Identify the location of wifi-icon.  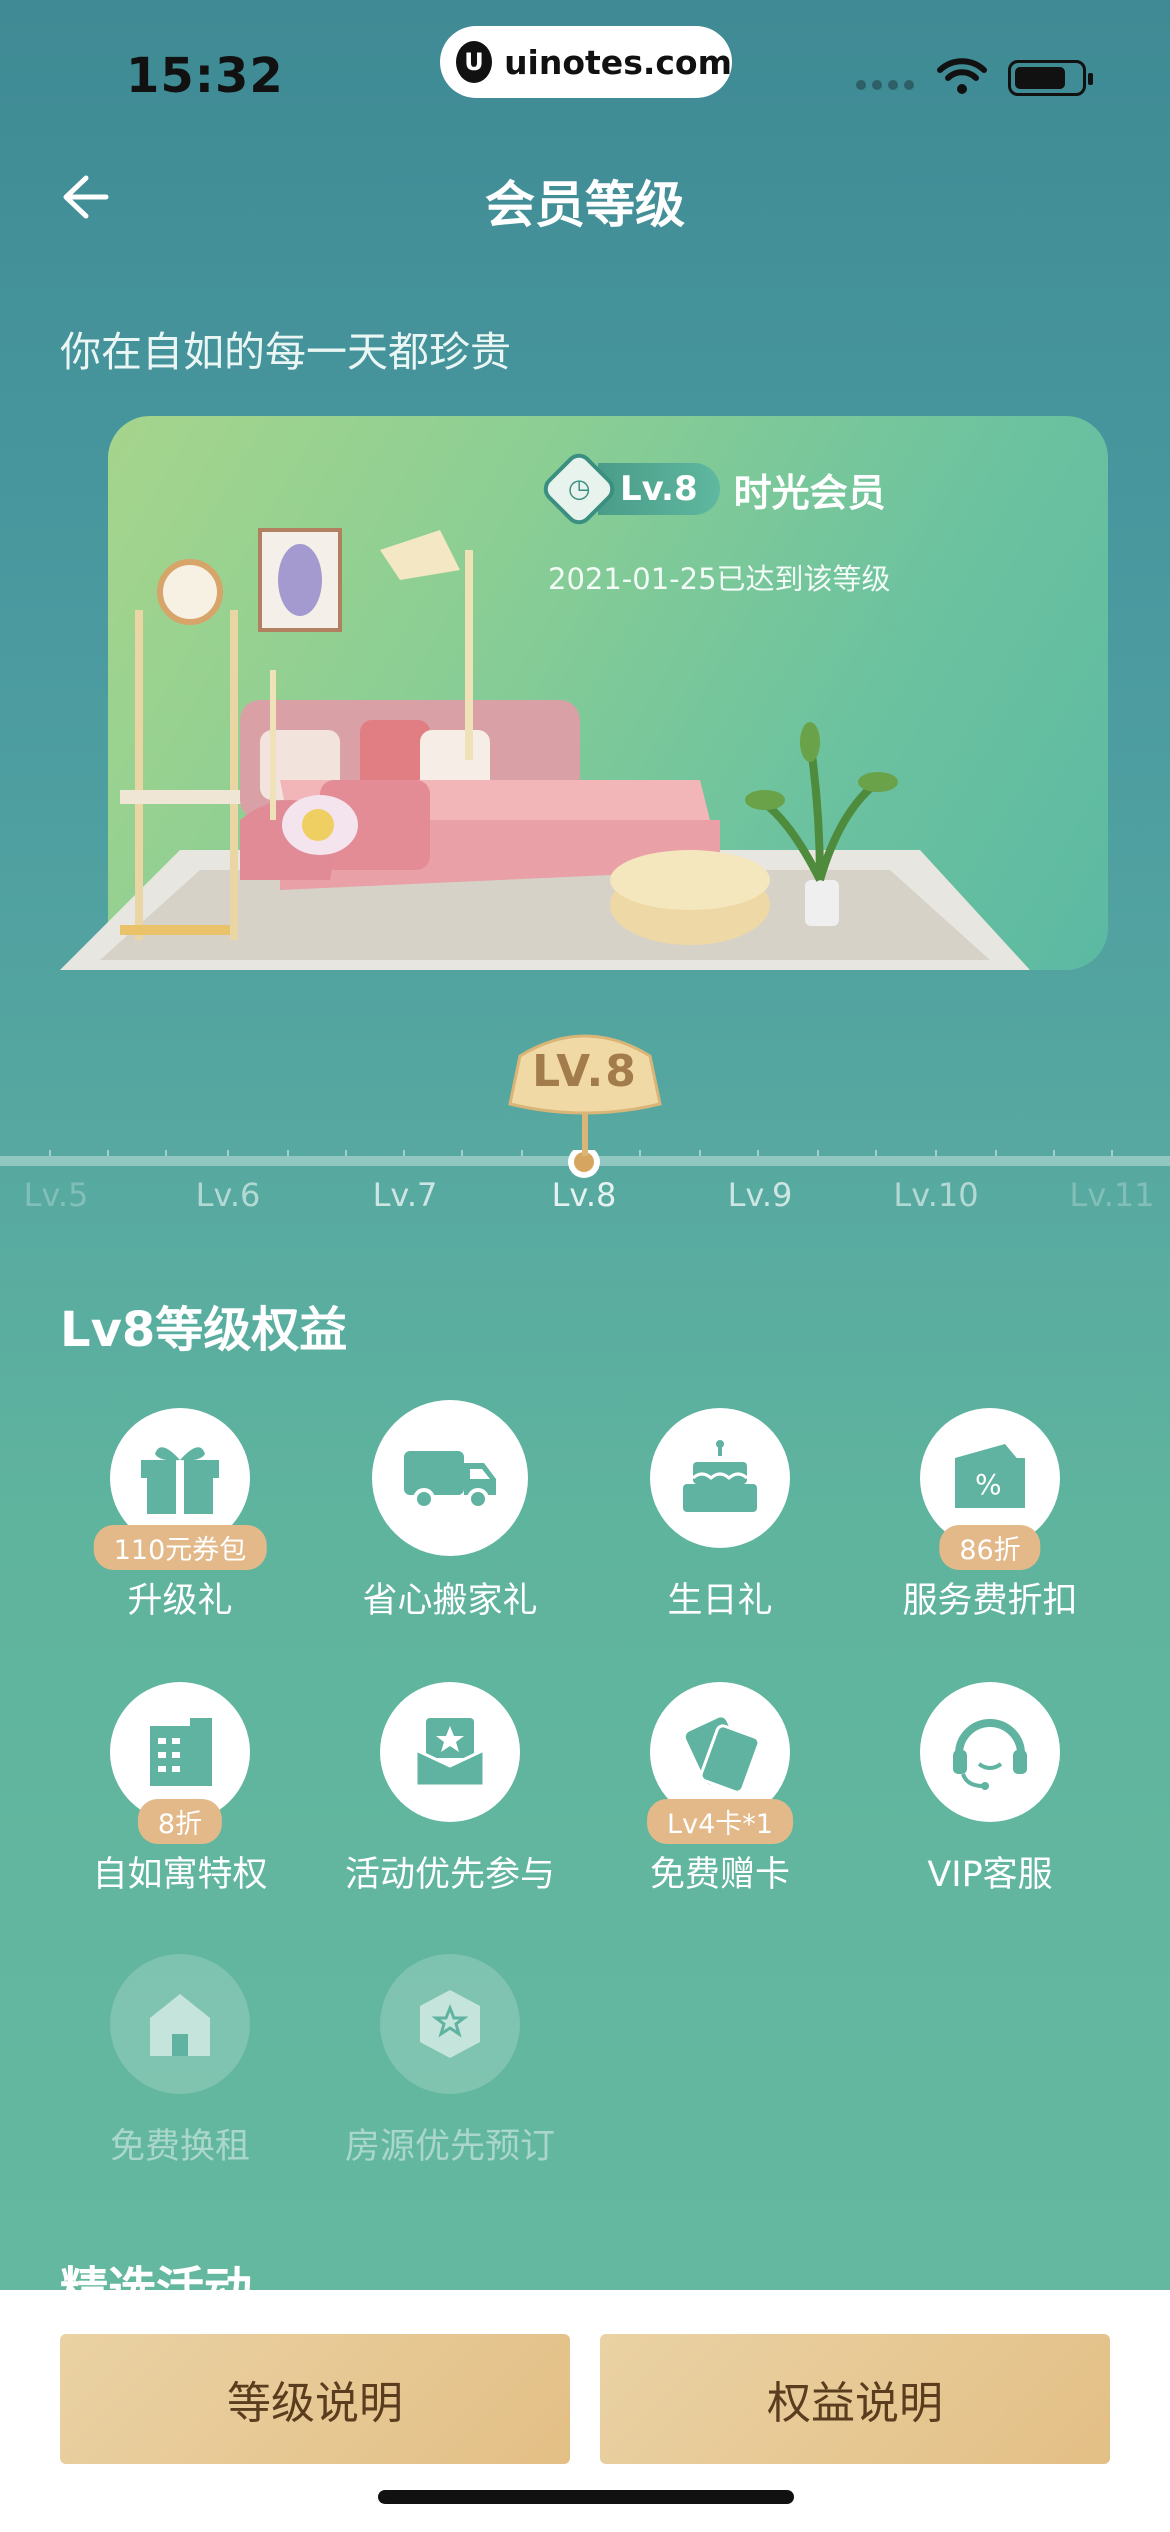
(962, 76).